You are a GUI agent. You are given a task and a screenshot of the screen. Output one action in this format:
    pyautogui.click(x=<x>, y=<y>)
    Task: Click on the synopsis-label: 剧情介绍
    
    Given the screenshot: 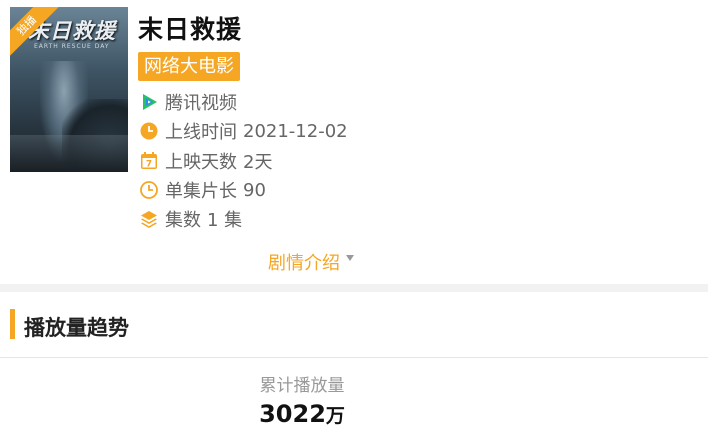 What is the action you would take?
    pyautogui.click(x=304, y=263)
    